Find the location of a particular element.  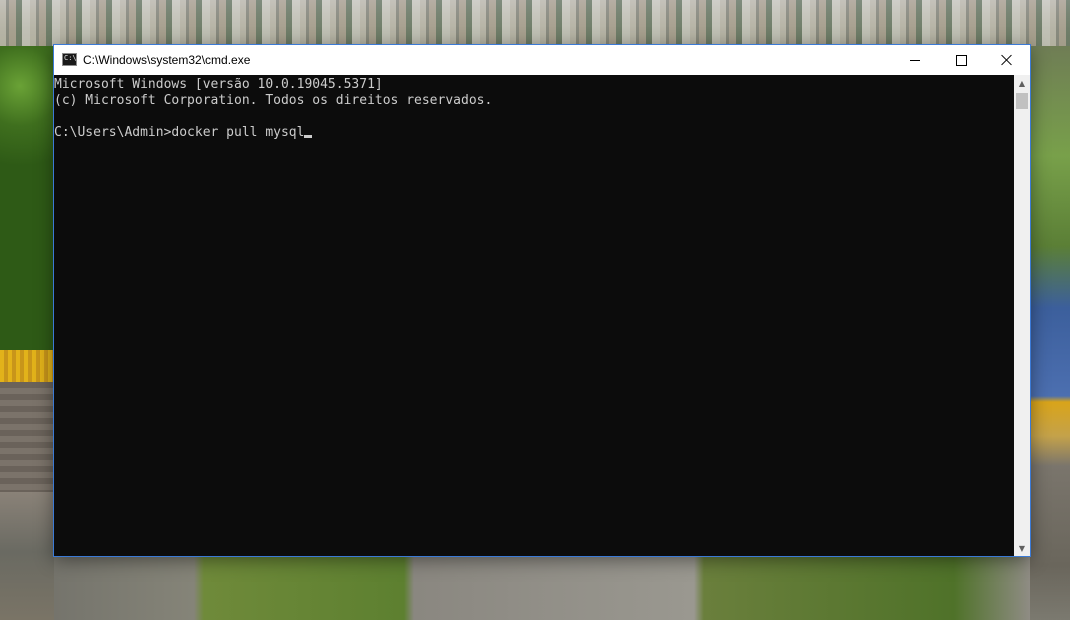

minimize-icon is located at coordinates (915, 60).